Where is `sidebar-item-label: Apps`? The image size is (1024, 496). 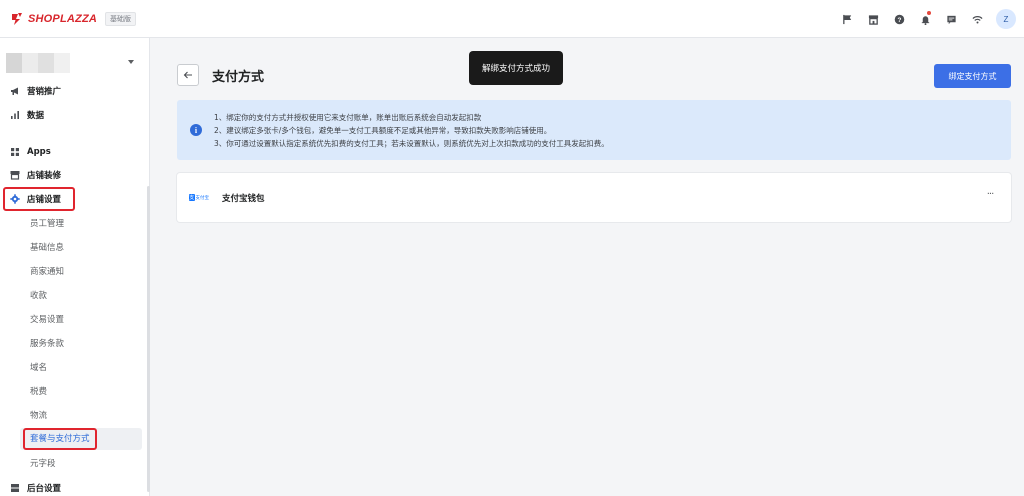 sidebar-item-label: Apps is located at coordinates (39, 152).